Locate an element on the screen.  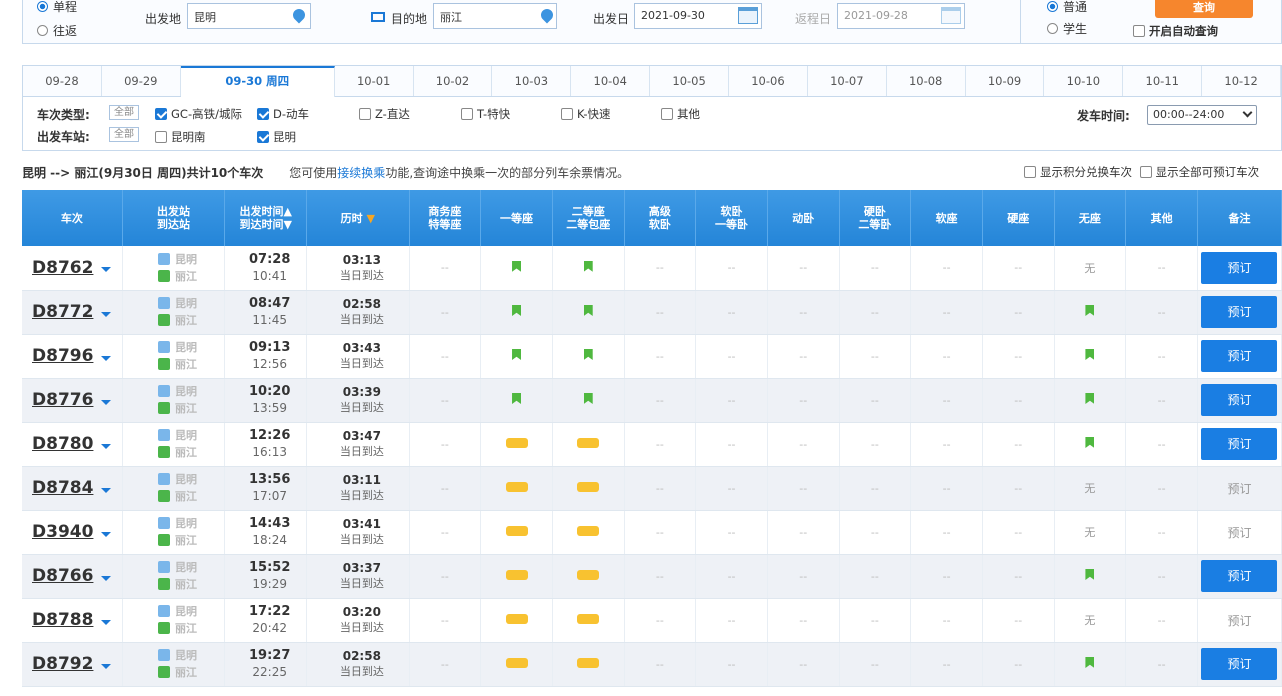
col-business: 商务座 特等座 is located at coordinates (445, 218).